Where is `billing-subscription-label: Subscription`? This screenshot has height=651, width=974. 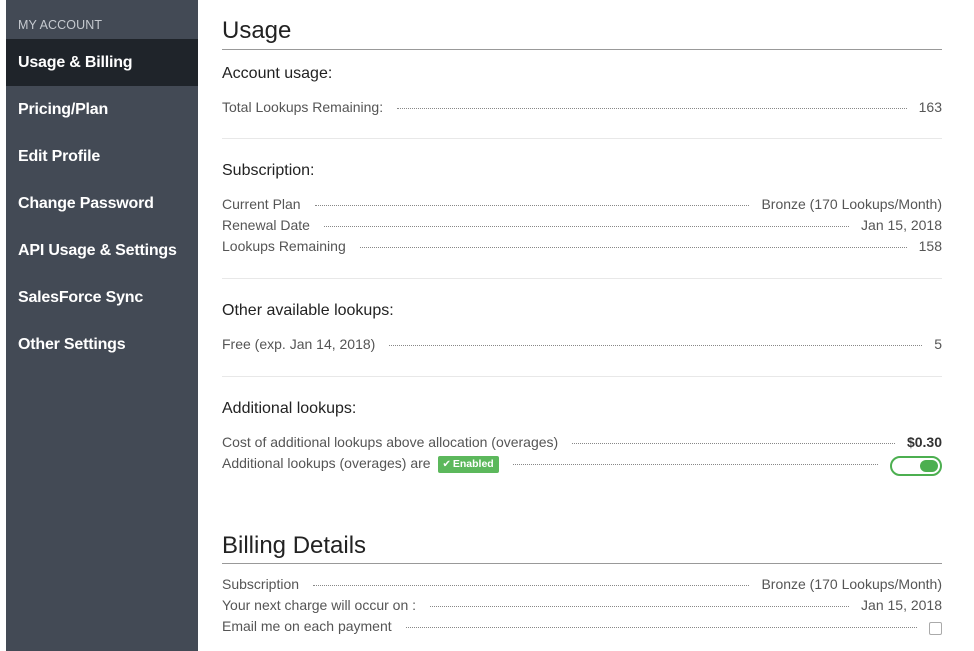
billing-subscription-label: Subscription is located at coordinates (261, 584).